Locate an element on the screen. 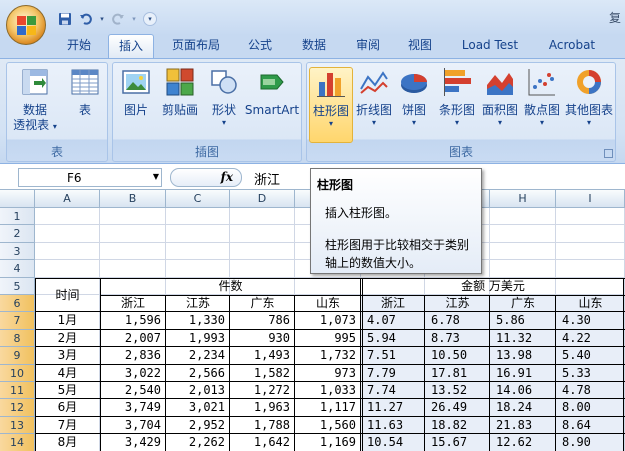 This screenshot has width=625, height=451. tab-acrobat: Acrobat is located at coordinates (572, 46).